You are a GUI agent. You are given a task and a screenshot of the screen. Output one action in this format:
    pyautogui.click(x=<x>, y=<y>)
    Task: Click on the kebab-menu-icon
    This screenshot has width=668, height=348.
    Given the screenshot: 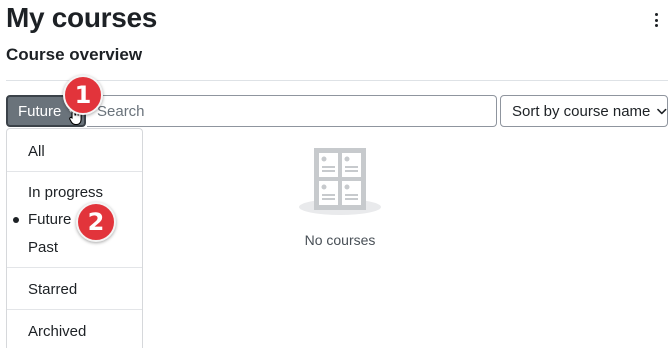 What is the action you would take?
    pyautogui.click(x=656, y=20)
    